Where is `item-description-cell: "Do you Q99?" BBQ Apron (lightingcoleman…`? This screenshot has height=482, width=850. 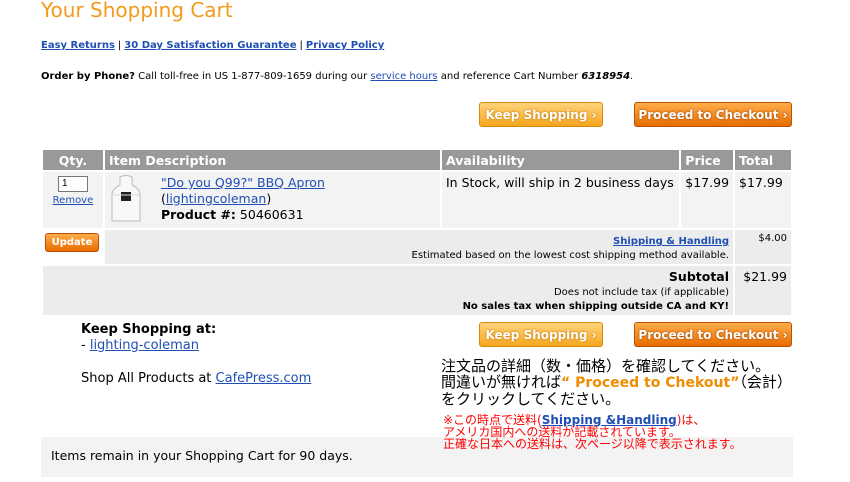 item-description-cell: "Do you Q99?" BBQ Apron (lightingcoleman… is located at coordinates (272, 200).